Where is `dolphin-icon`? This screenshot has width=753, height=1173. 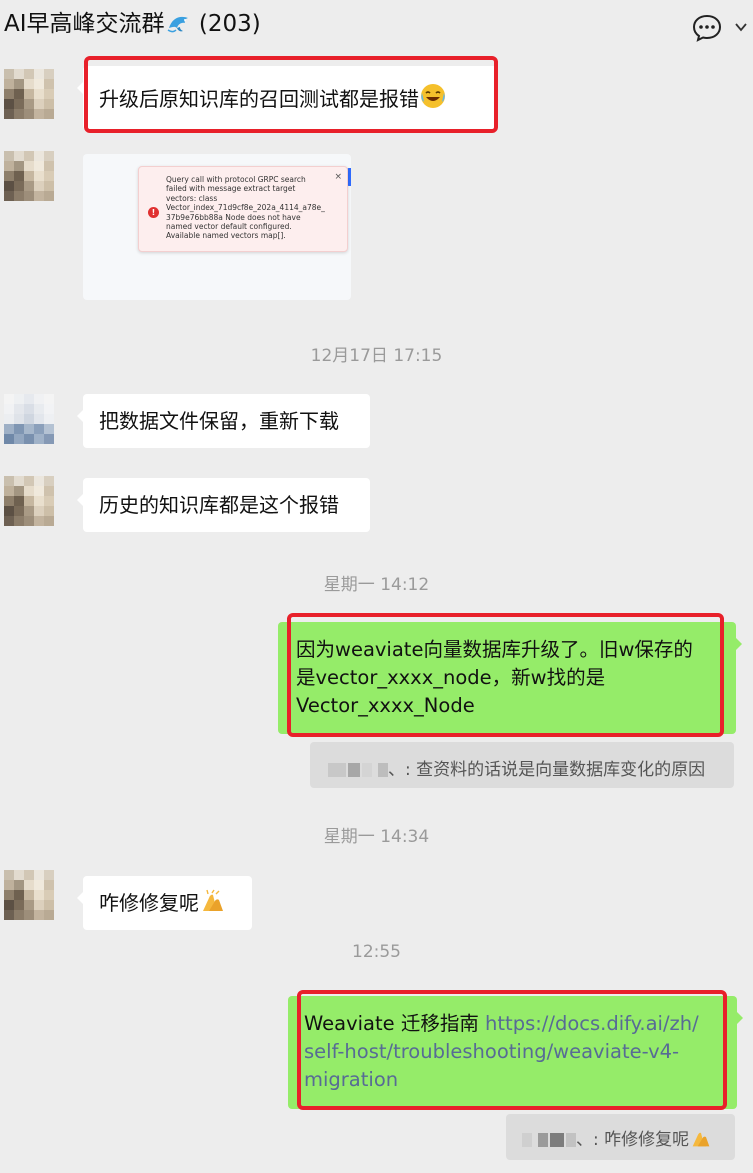 dolphin-icon is located at coordinates (177, 24).